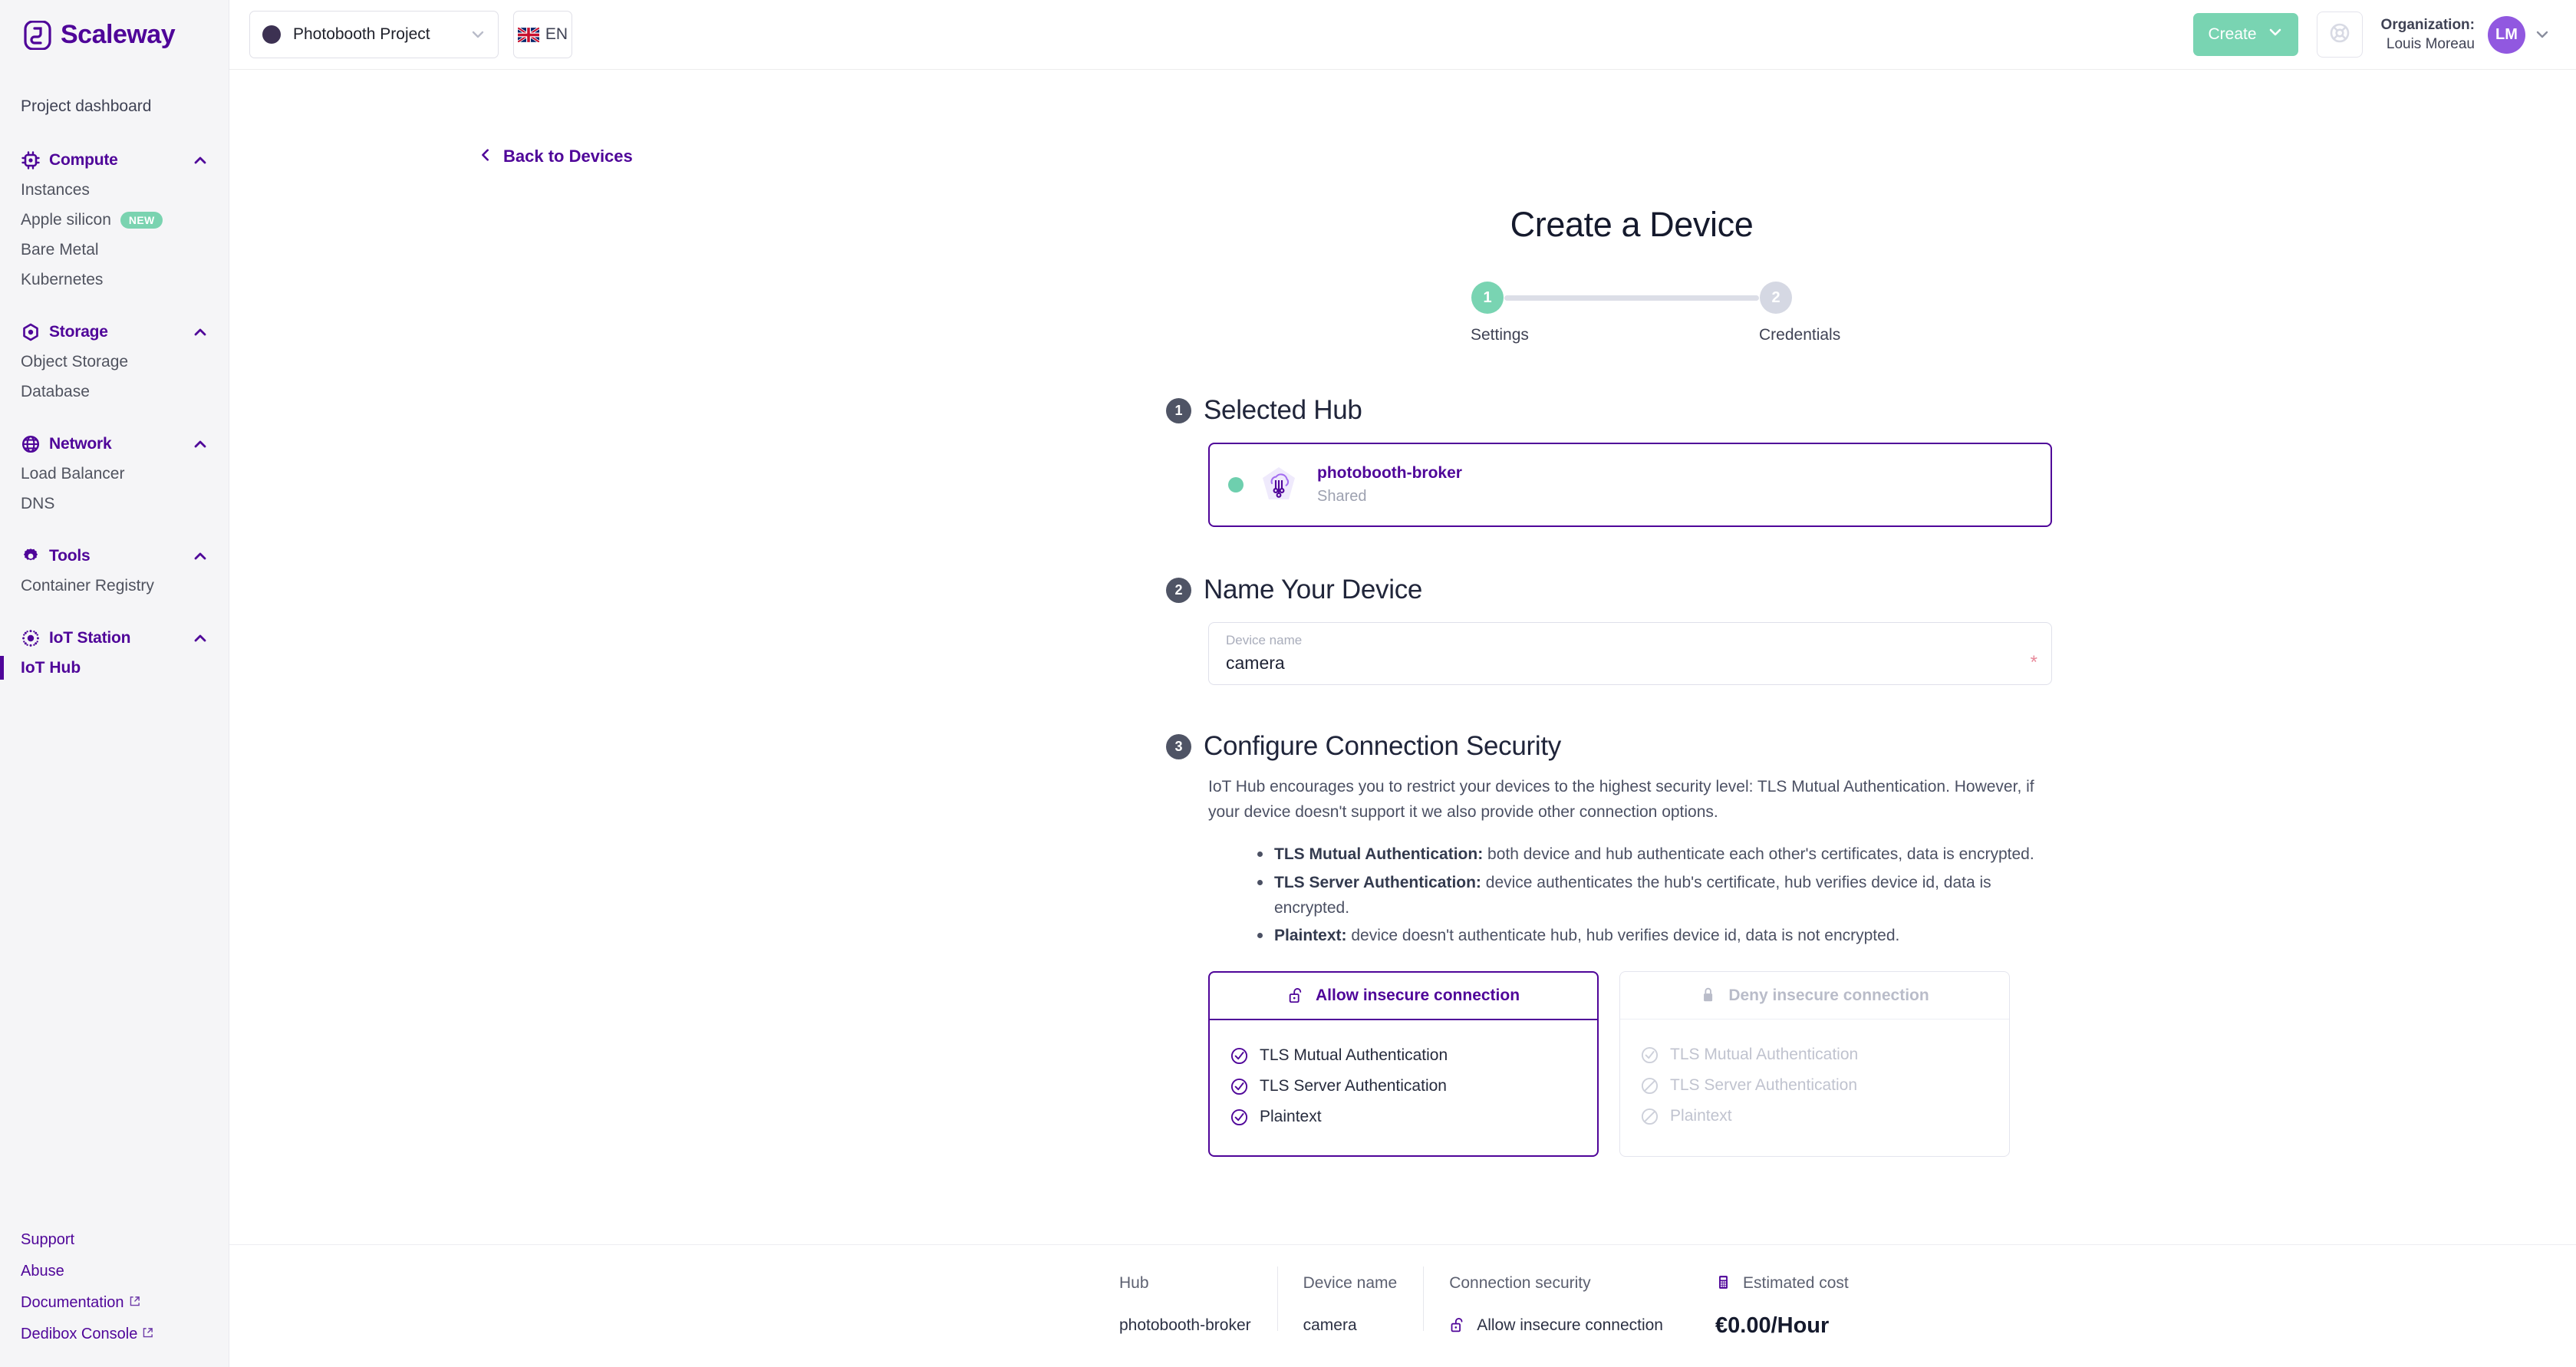 This screenshot has width=2576, height=1367. What do you see at coordinates (1198, 1305) in the screenshot?
I see `summary-hub: Hub photobooth-broker` at bounding box center [1198, 1305].